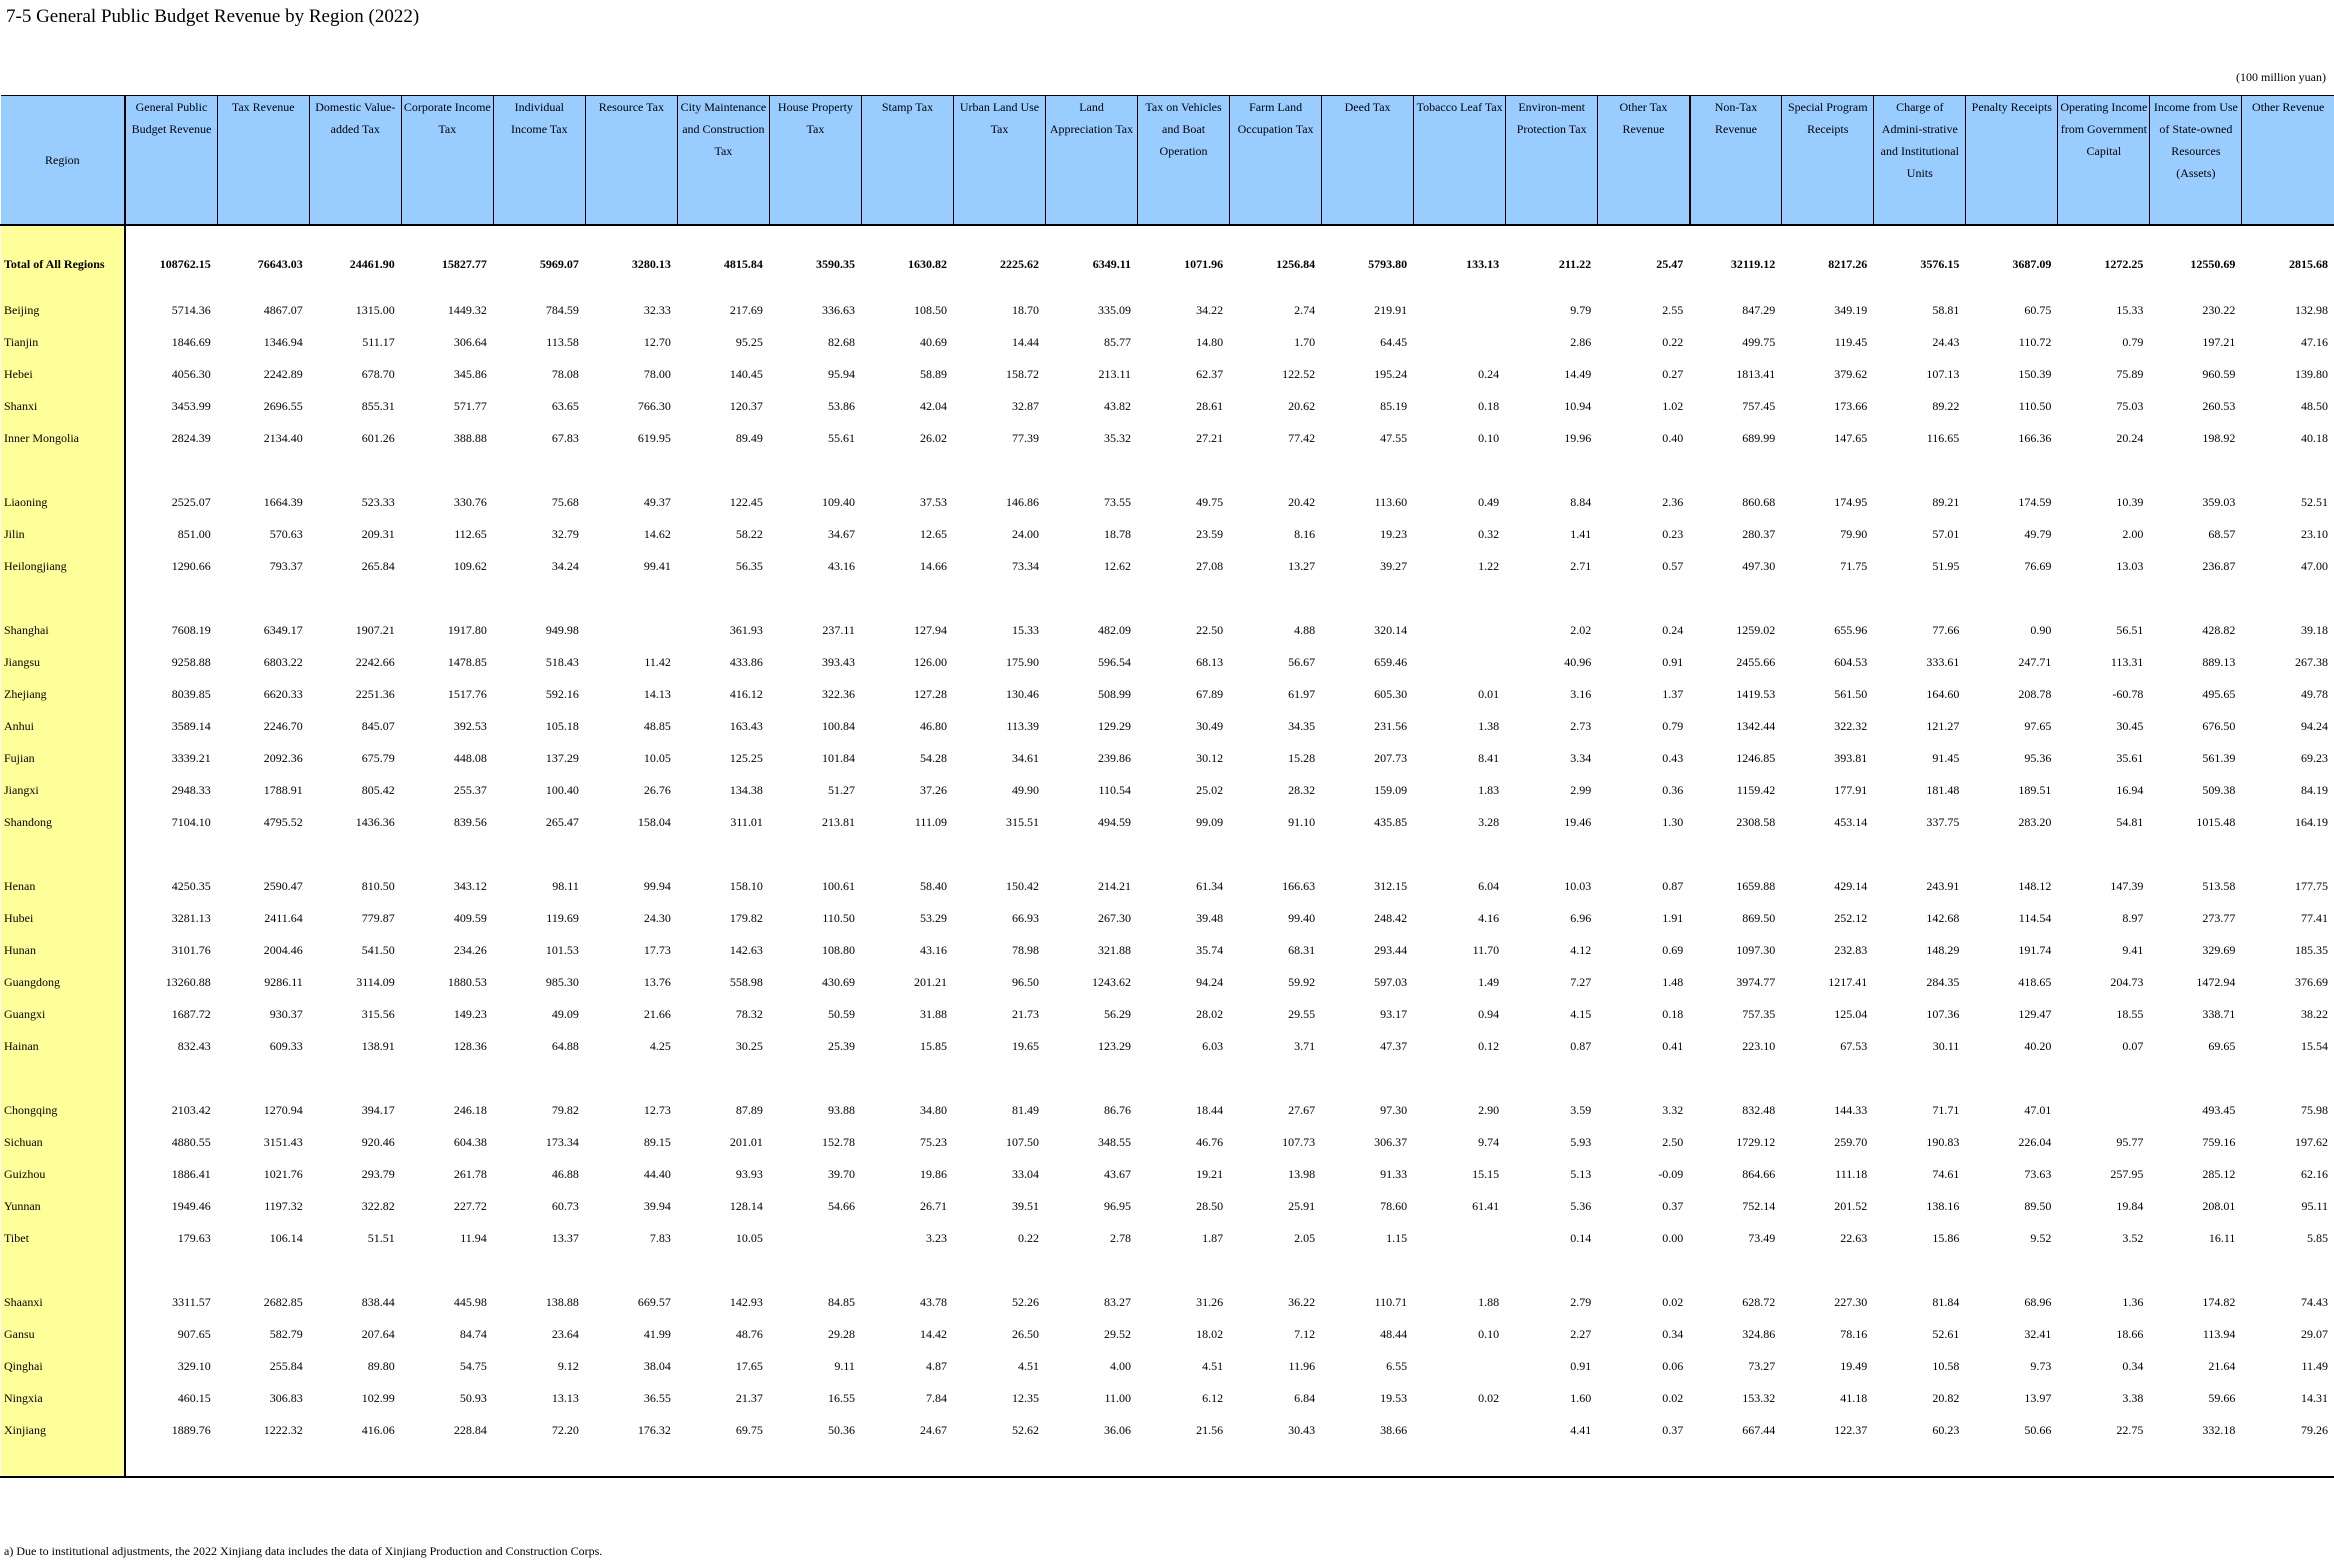 The width and height of the screenshot is (2334, 1568). What do you see at coordinates (191, 693) in the screenshot?
I see `table-cell: 8039.85` at bounding box center [191, 693].